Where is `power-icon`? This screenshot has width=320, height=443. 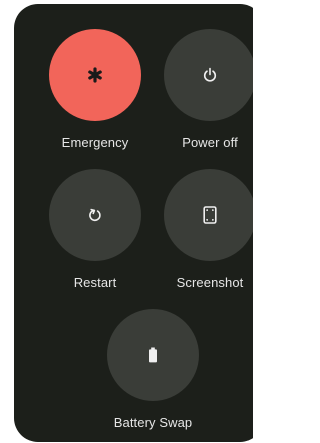 power-icon is located at coordinates (210, 75).